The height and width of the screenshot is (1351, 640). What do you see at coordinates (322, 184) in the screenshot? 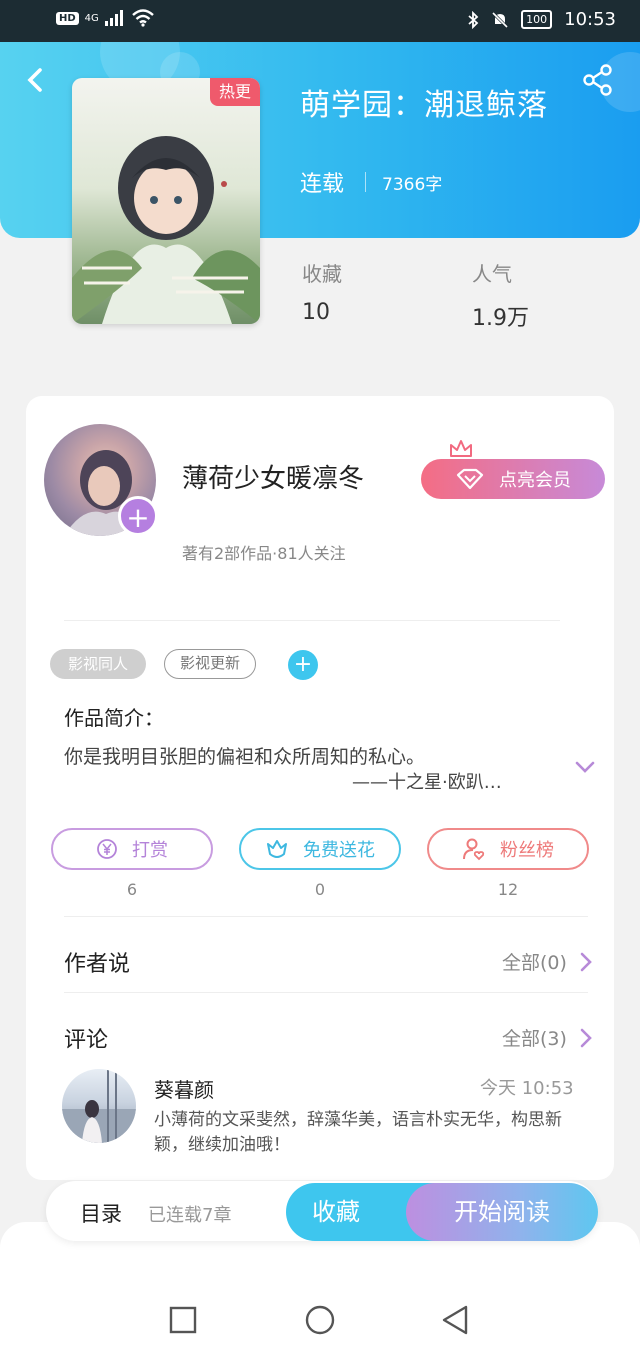
I see `serial-status: 连载` at bounding box center [322, 184].